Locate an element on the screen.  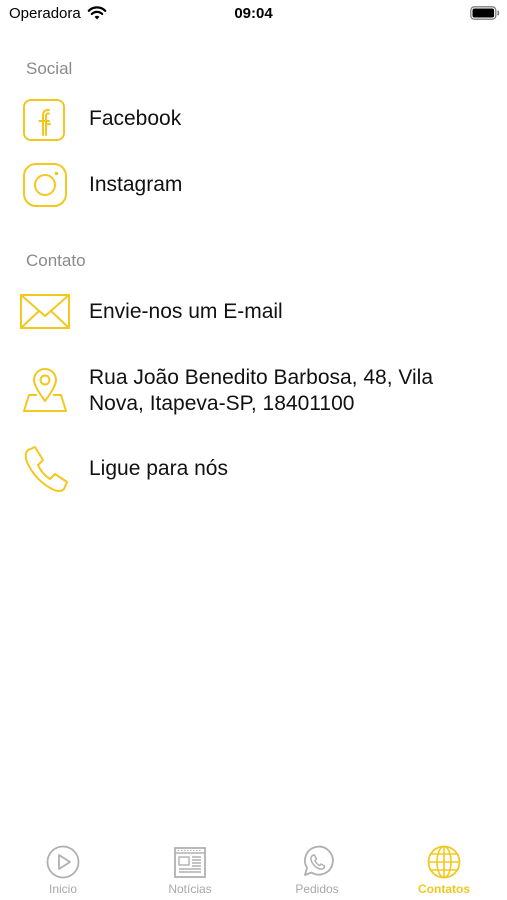
tab-noticias-label: Notícias is located at coordinates (190, 889).